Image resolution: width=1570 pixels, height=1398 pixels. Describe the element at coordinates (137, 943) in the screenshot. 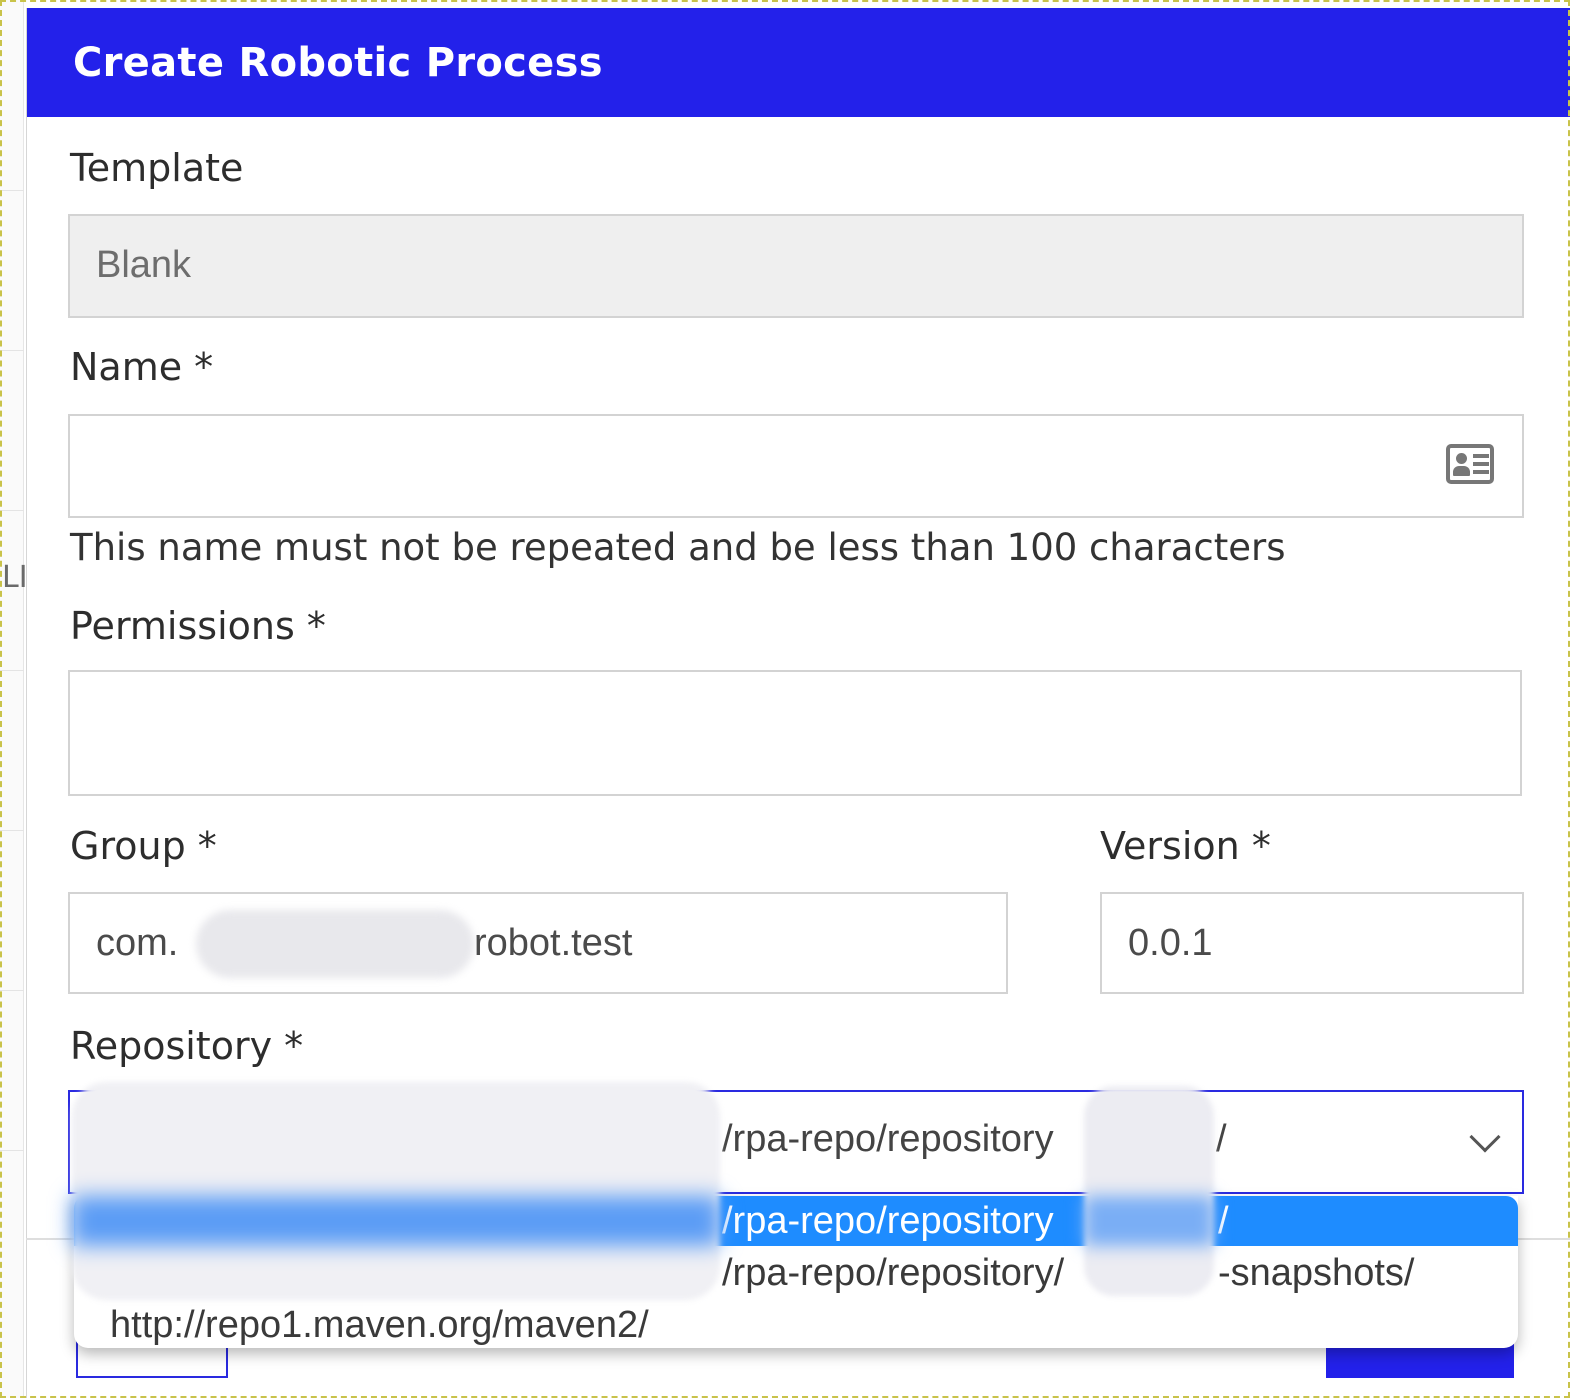

I see `group-value-prefix: com.` at that location.